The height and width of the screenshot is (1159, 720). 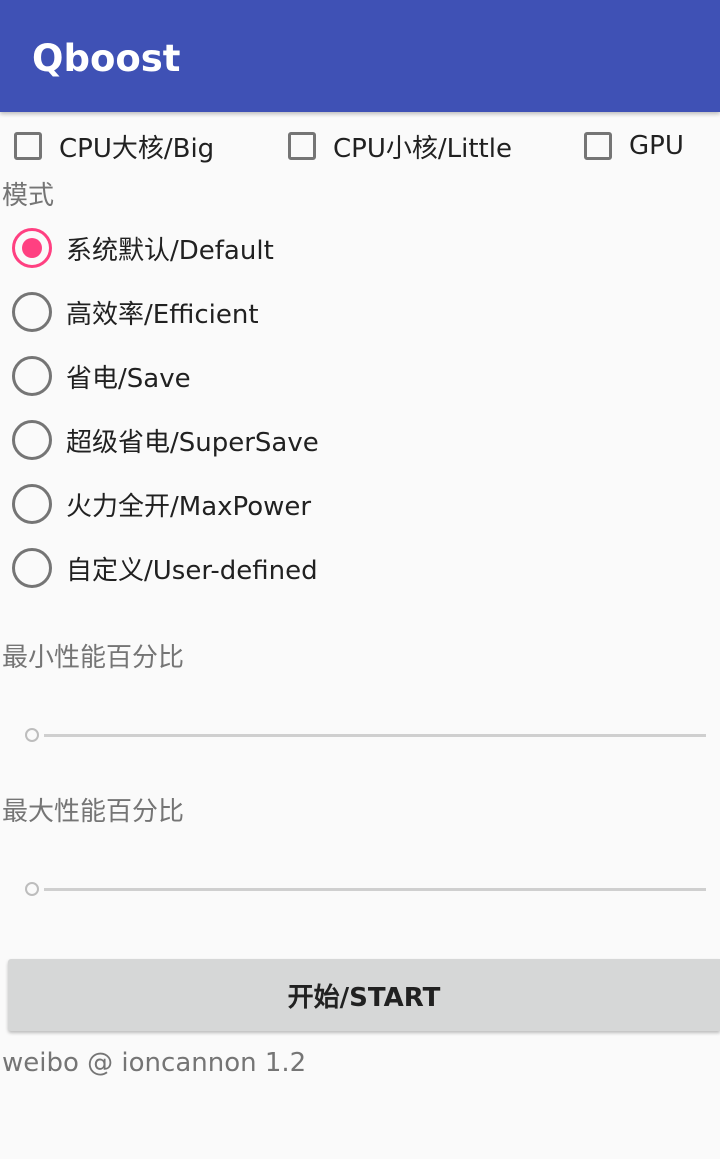 I want to click on core-options: CPU大核/Big CPU小核/Little GPU, so click(x=360, y=146).